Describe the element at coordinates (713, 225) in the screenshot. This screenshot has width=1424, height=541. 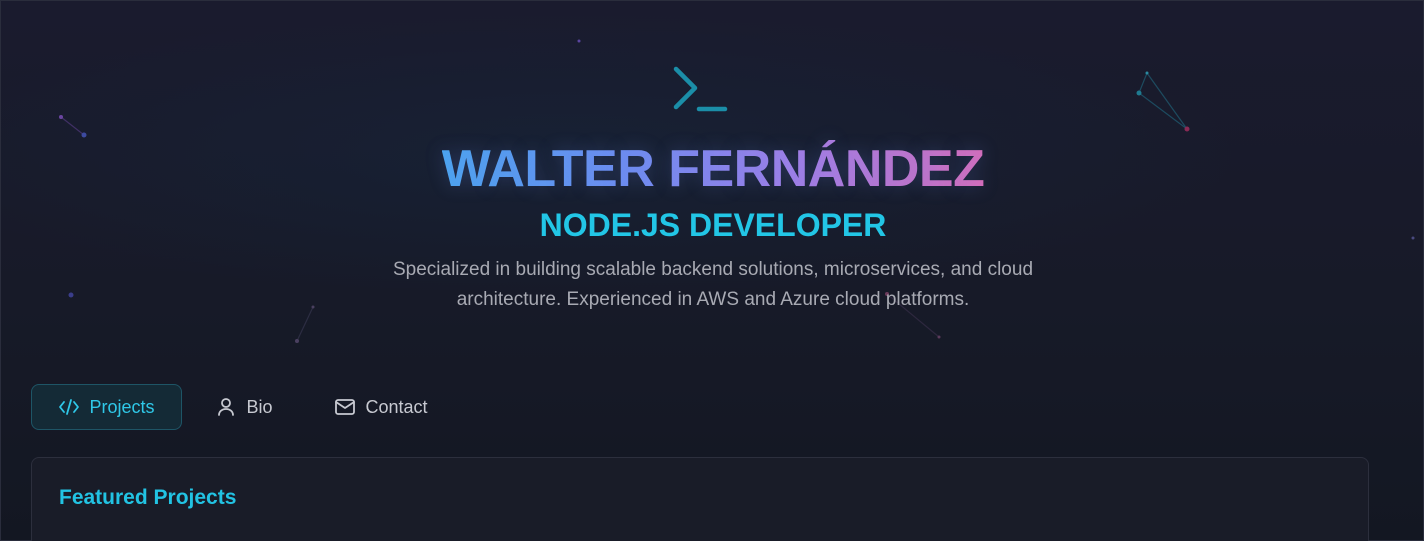
I see `developer-role: NODE.JS DEVELOPER` at that location.